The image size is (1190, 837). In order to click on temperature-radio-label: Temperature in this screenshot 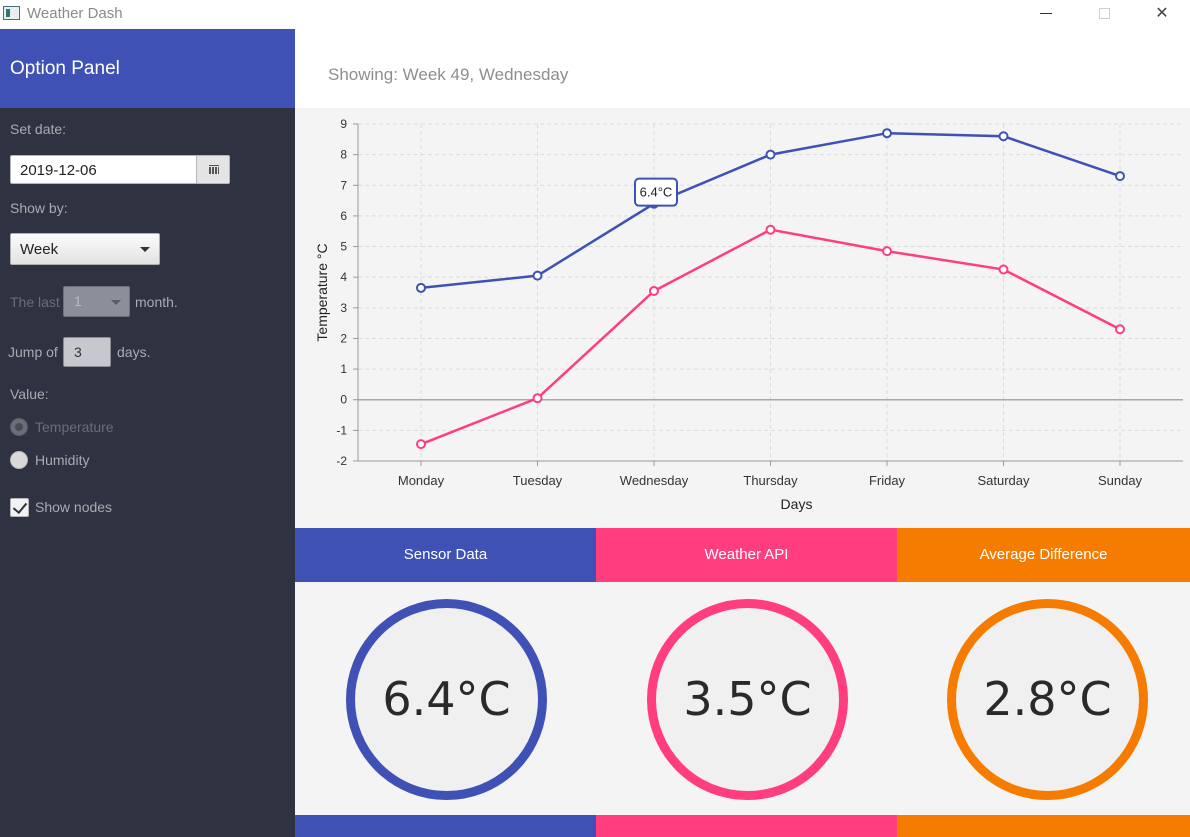, I will do `click(74, 427)`.